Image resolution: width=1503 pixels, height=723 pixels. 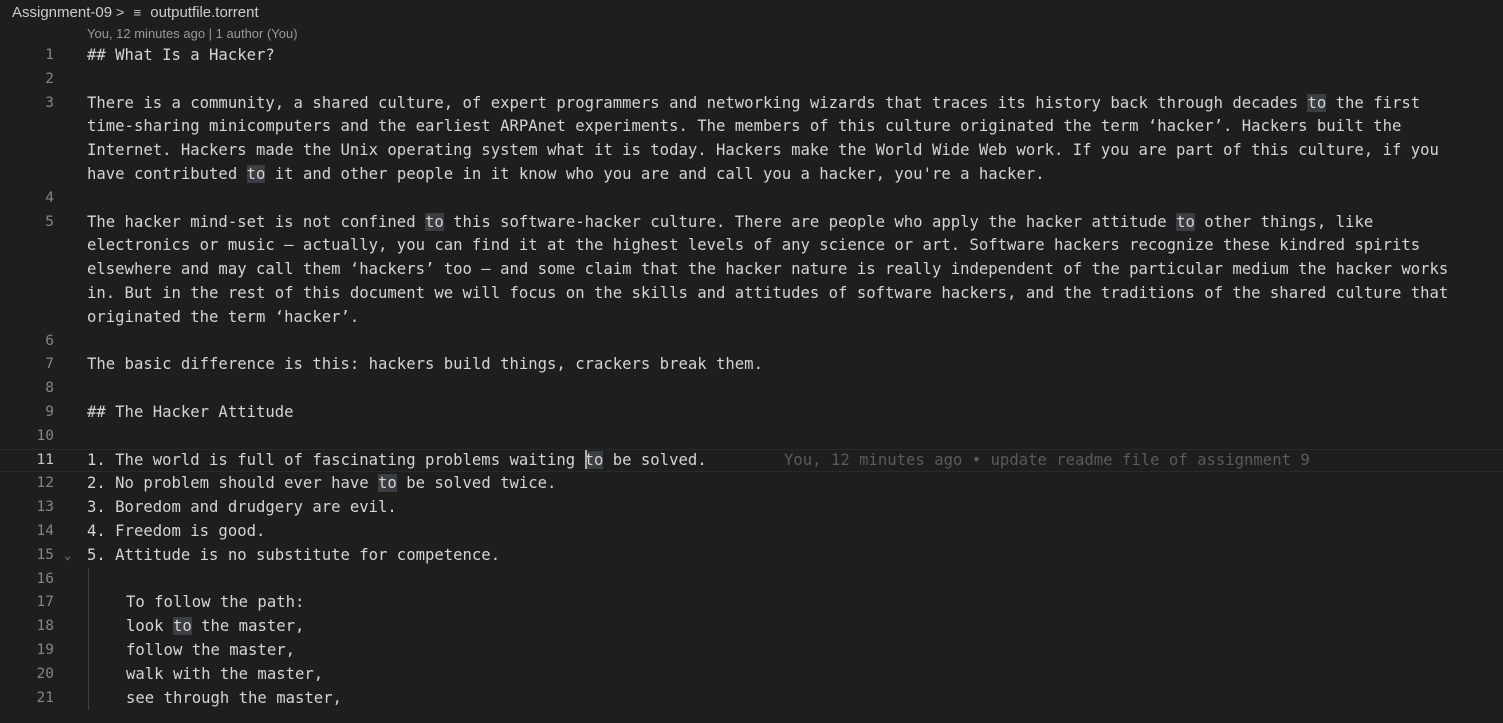 I want to click on line-text: To follow the path:, so click(x=215, y=603).